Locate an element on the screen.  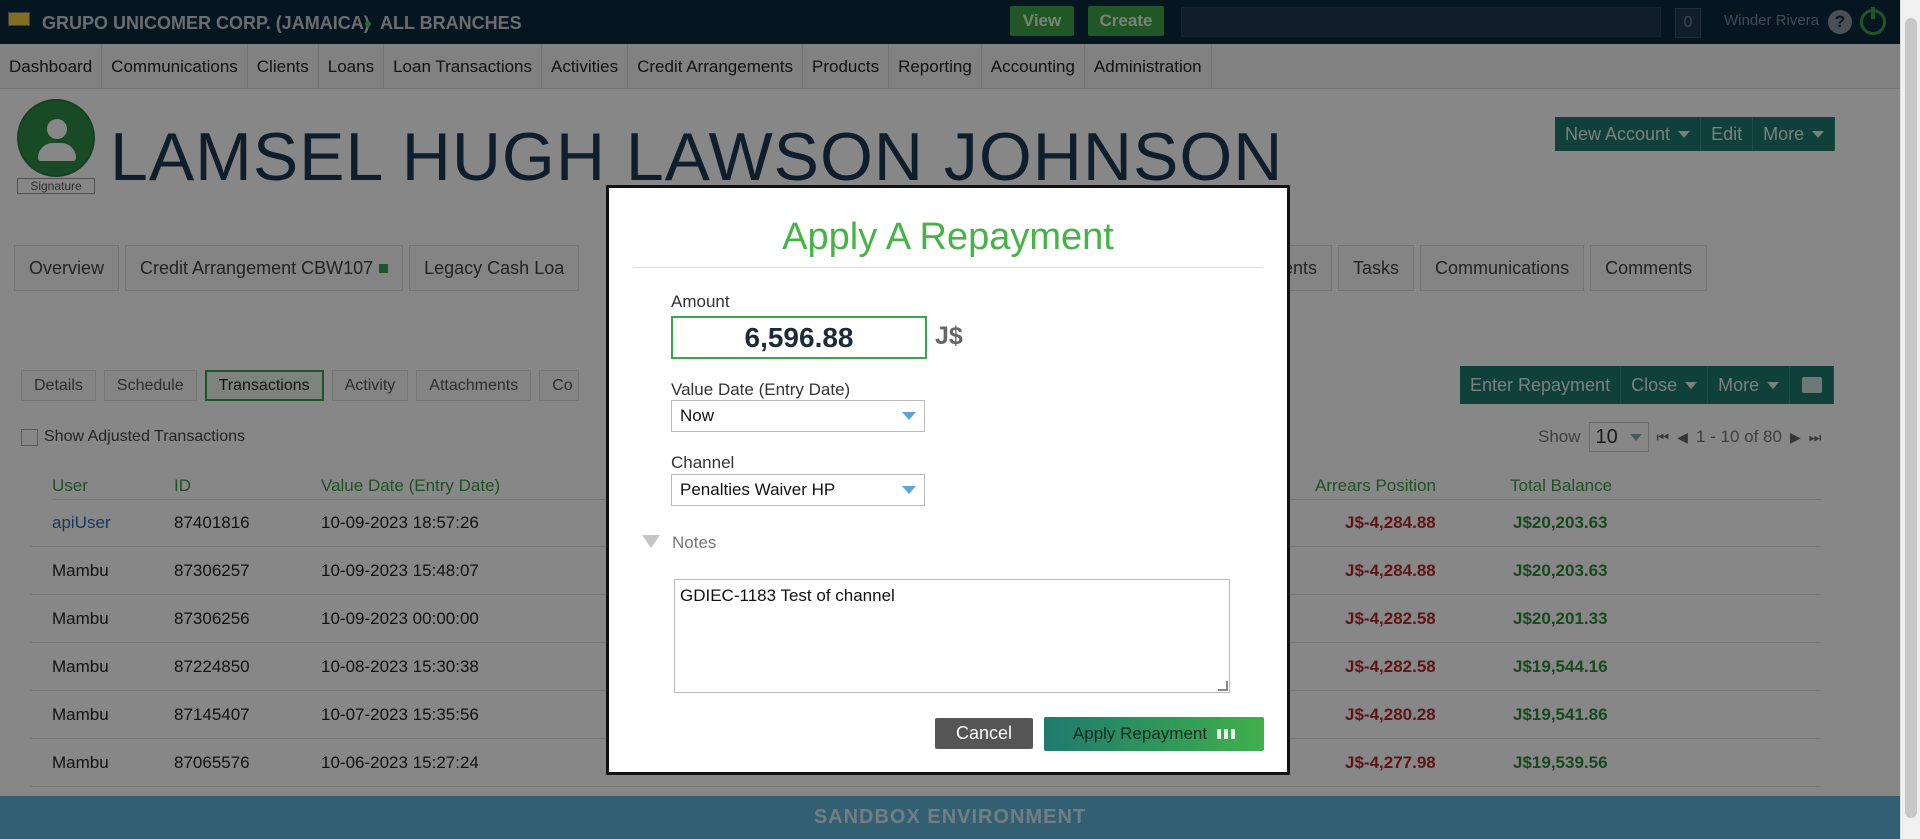
amount-label: Amount is located at coordinates (700, 301).